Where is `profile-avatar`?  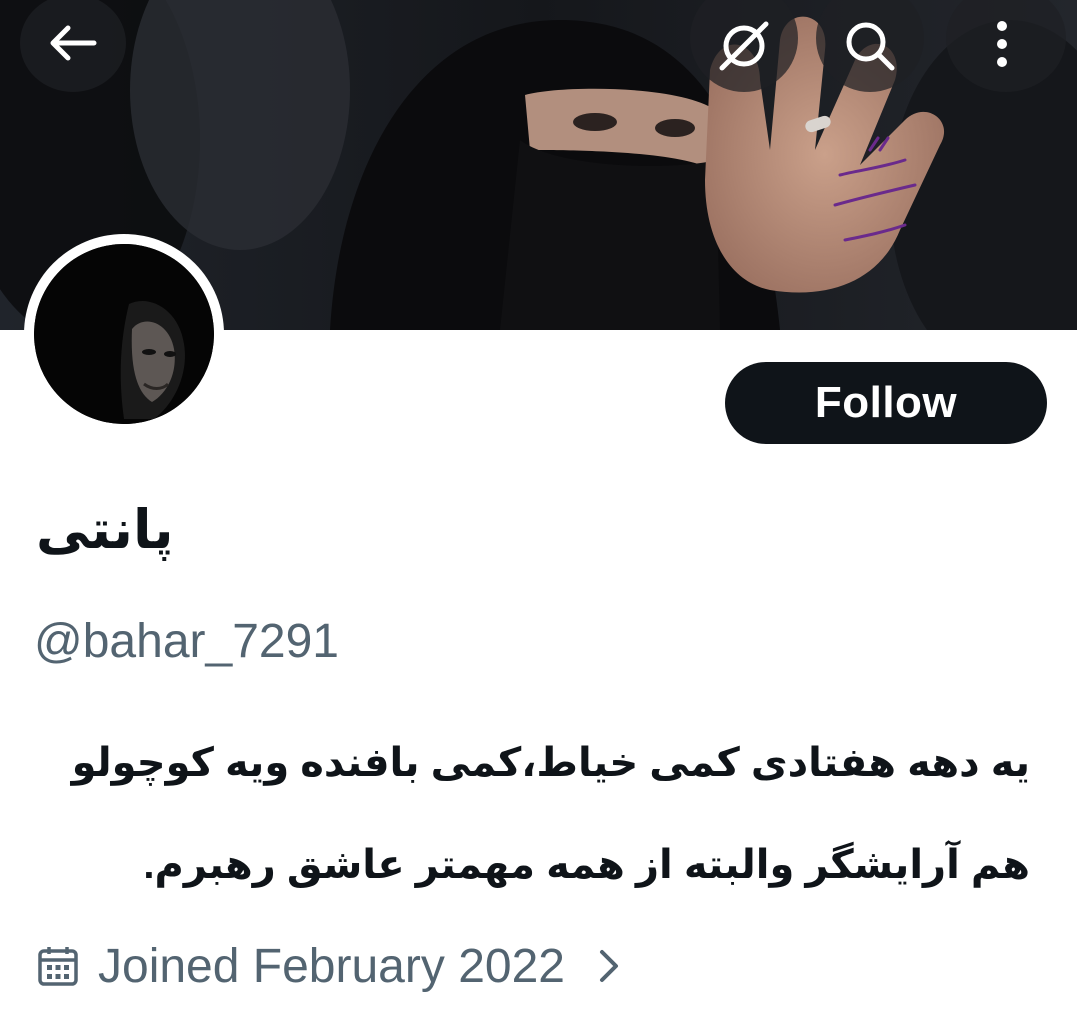
profile-avatar is located at coordinates (124, 334).